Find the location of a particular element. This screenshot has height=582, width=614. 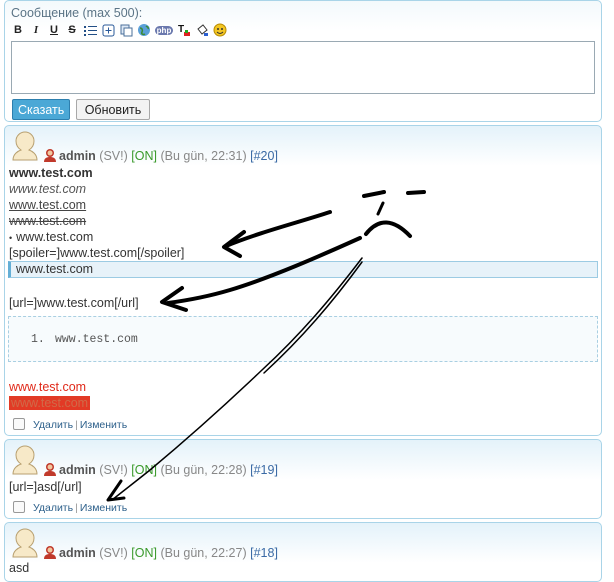

bold-text: www.test.com is located at coordinates (51, 173).